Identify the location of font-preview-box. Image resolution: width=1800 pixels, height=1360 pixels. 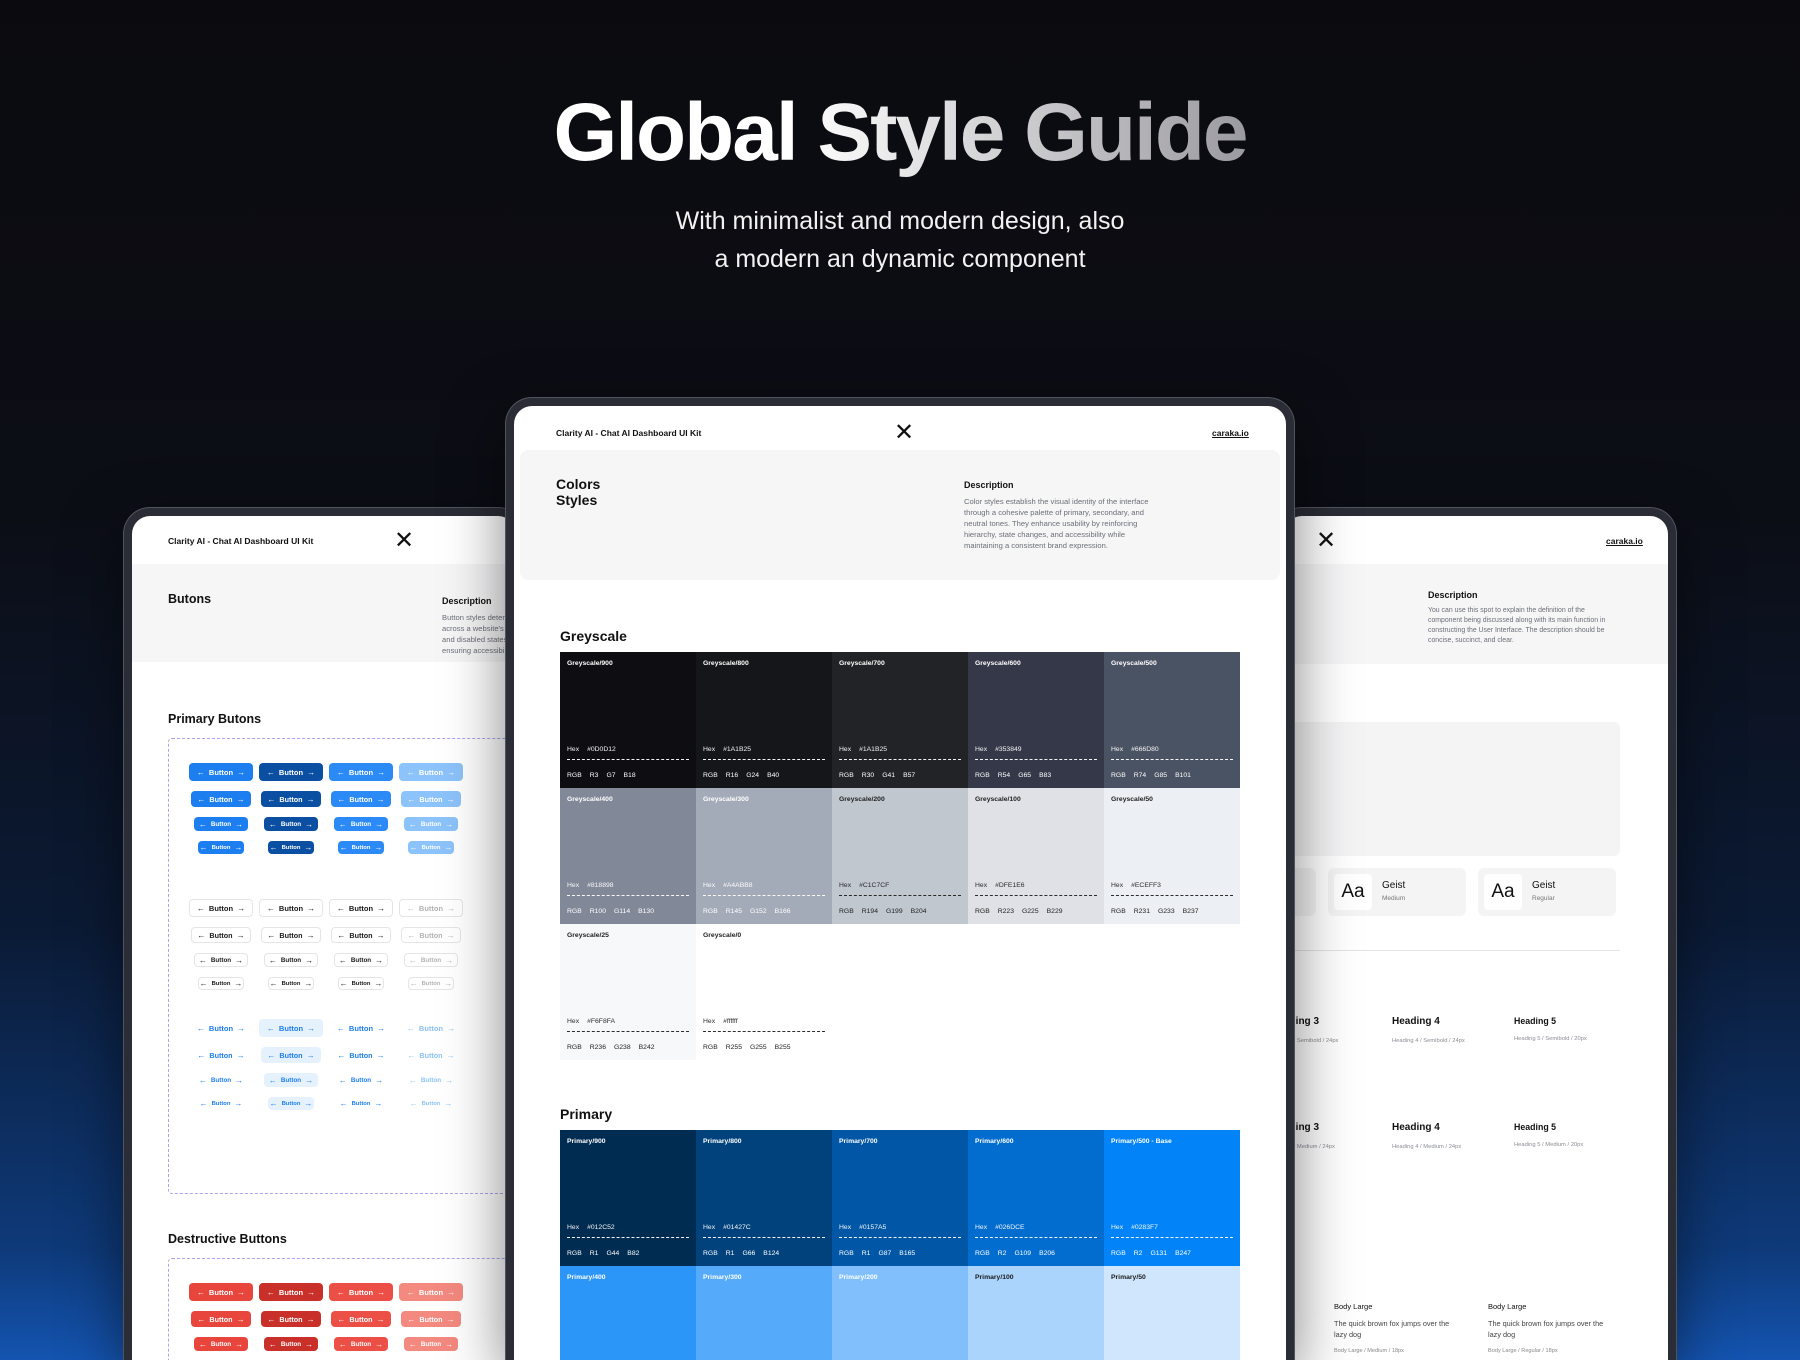
(1452, 789).